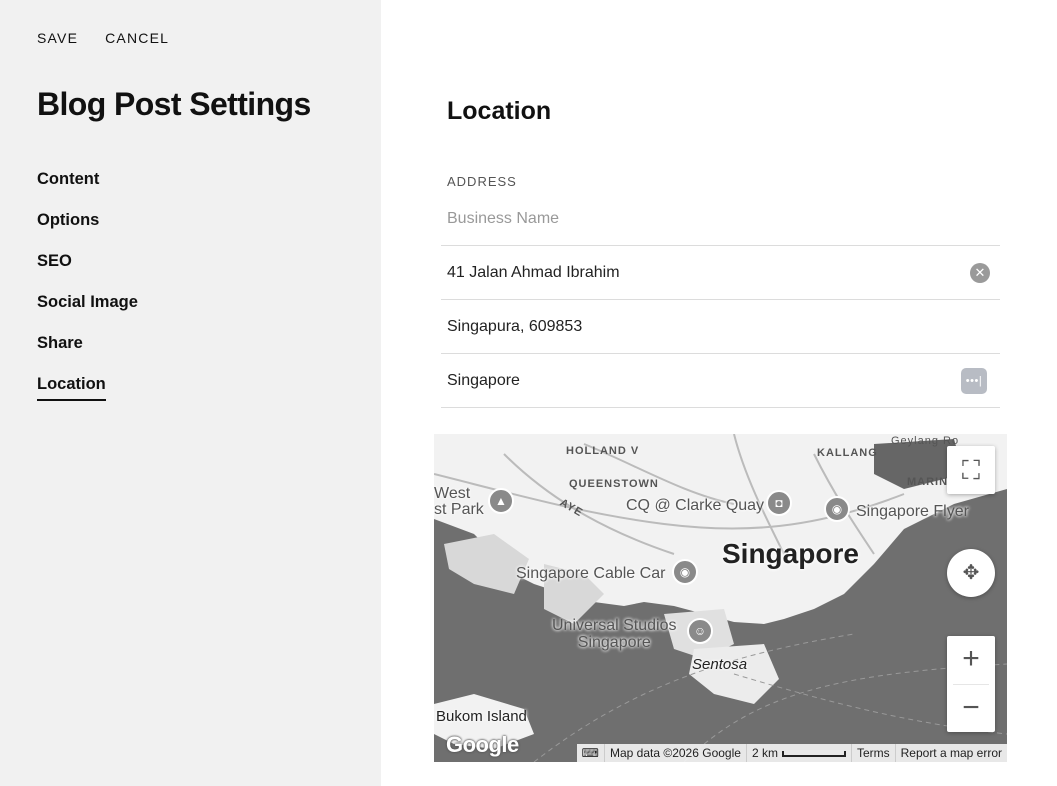  Describe the element at coordinates (971, 573) in the screenshot. I see `camera-control-icon: ✥` at that location.